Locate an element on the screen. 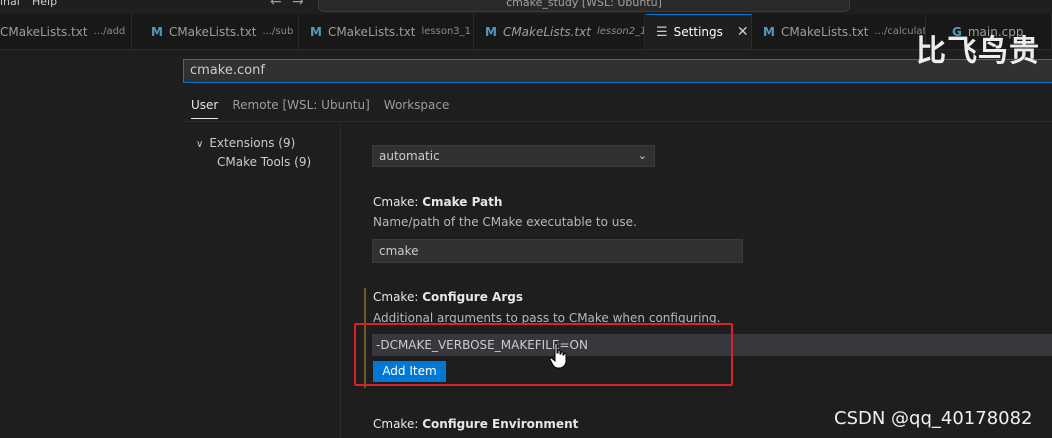  tab-cmakelists-lesson2: M CMakeLists.txt lesson2_1 is located at coordinates (560, 31).